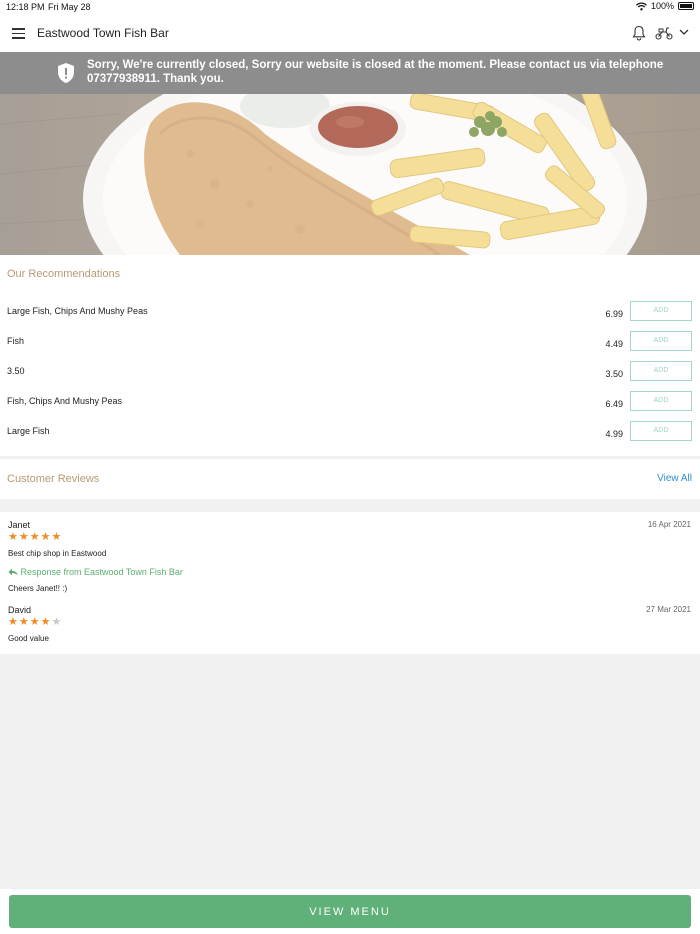 Image resolution: width=700 pixels, height=934 pixels. I want to click on reviewer-name: David, so click(20, 610).